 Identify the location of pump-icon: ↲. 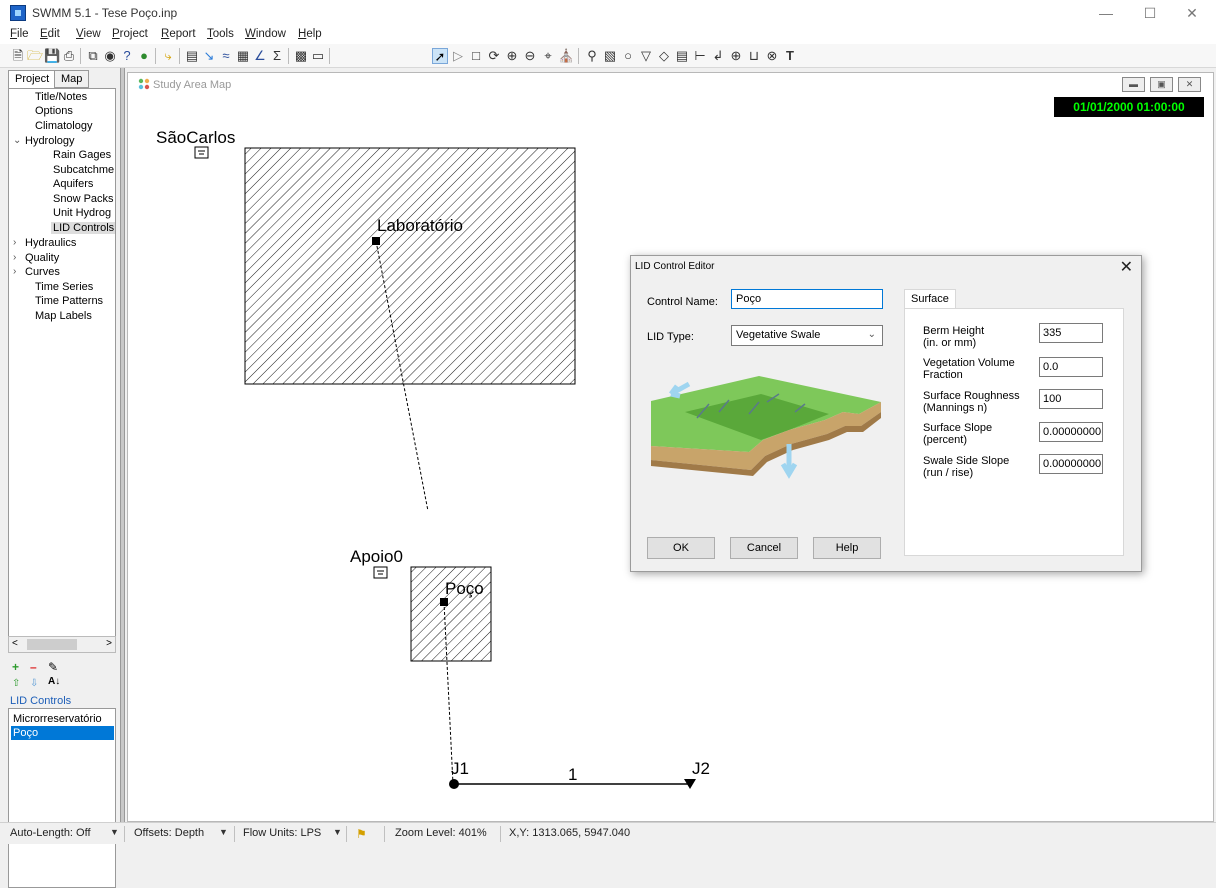
(718, 56).